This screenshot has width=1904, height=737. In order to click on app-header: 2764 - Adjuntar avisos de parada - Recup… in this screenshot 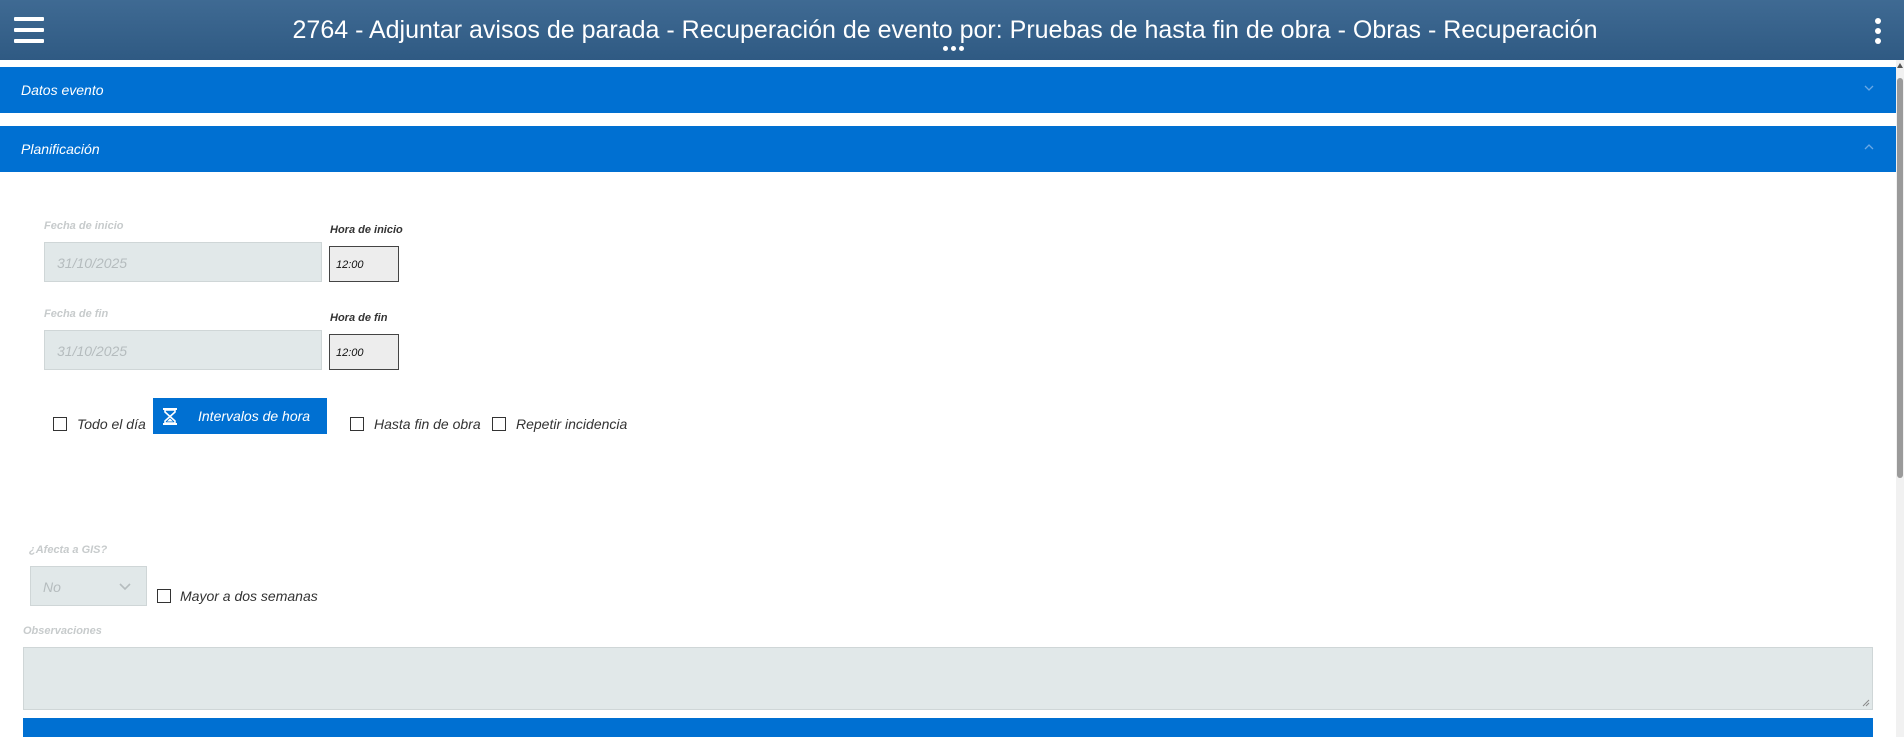, I will do `click(952, 30)`.